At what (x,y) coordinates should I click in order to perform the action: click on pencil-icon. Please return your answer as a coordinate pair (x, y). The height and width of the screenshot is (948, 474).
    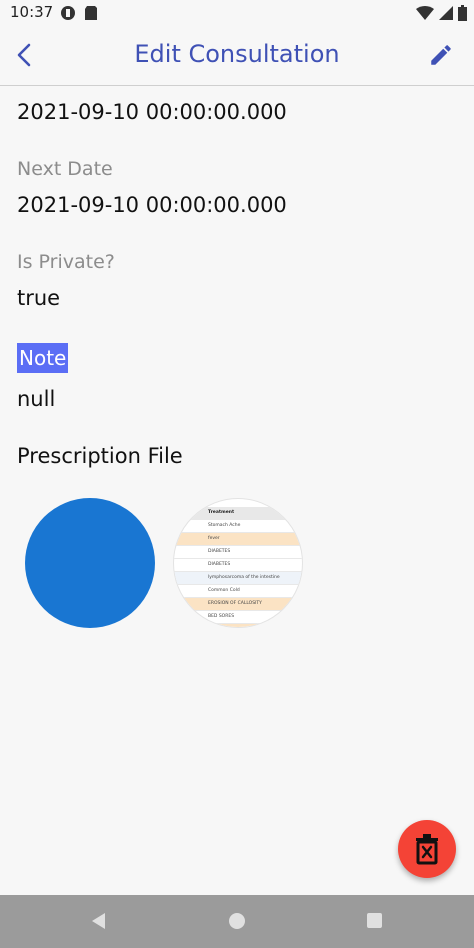
    Looking at the image, I should click on (441, 55).